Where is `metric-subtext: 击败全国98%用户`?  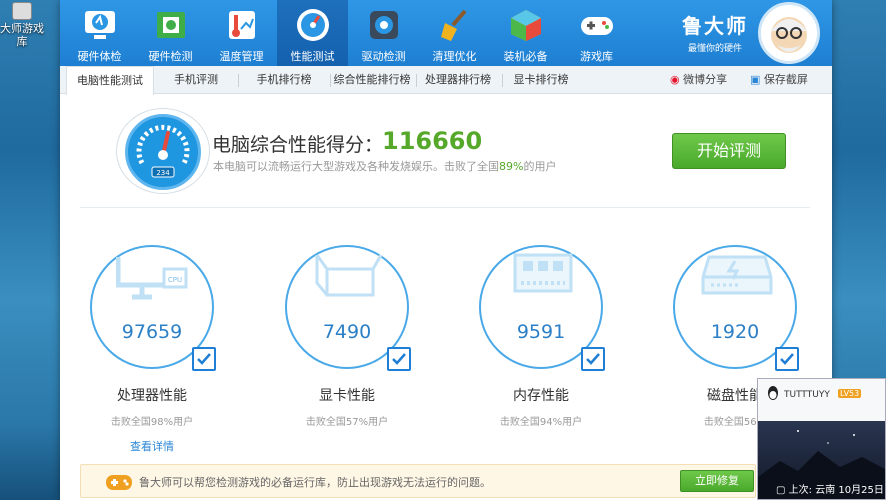
metric-subtext: 击败全国98%用户 is located at coordinates (152, 422).